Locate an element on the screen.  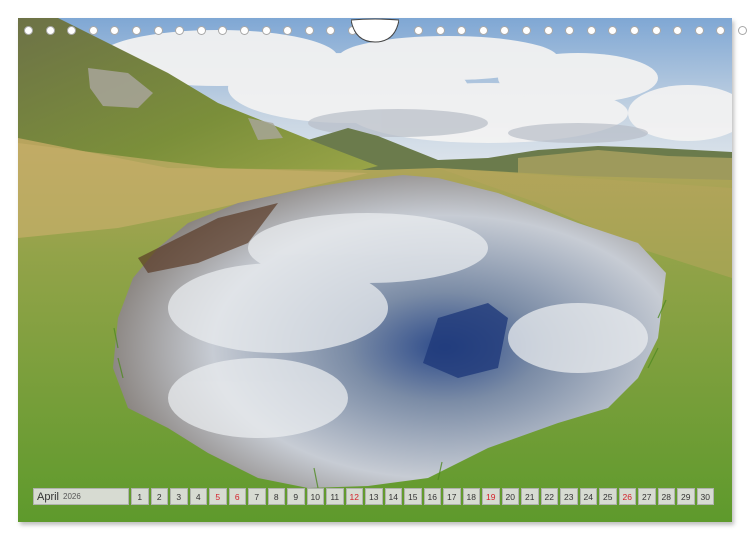
day-cell: 11 is located at coordinates (335, 496).